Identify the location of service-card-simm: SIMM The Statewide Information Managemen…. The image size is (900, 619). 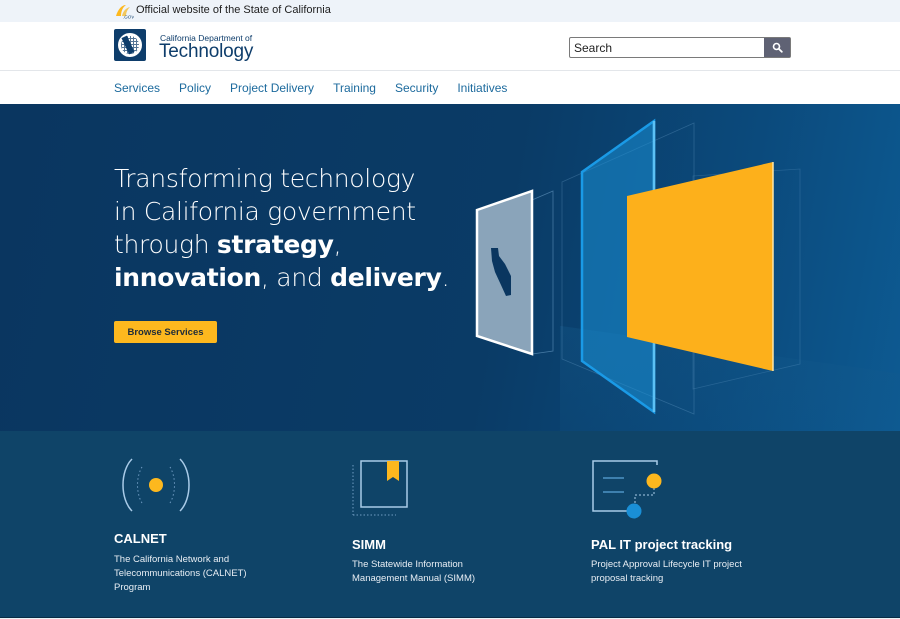
(452, 524).